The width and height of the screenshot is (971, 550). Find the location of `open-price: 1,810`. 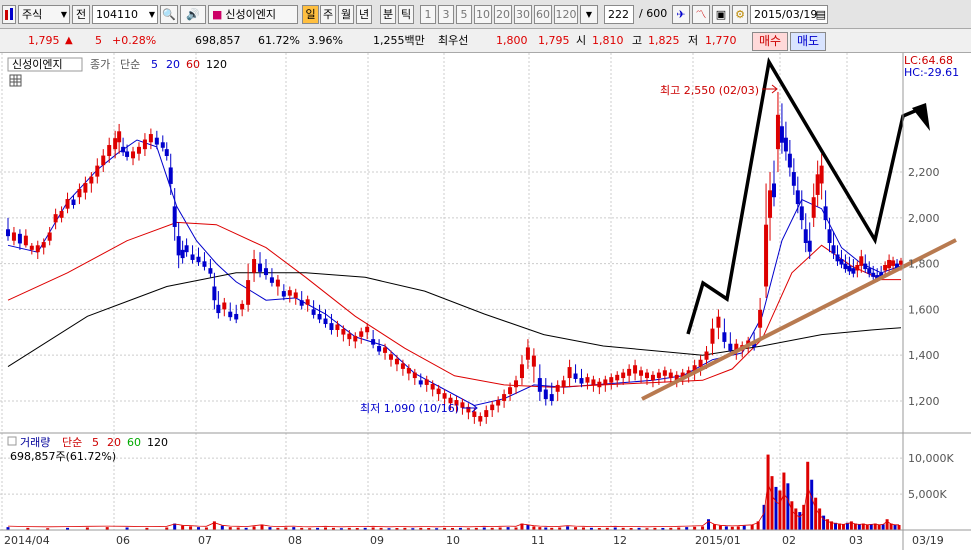

open-price: 1,810 is located at coordinates (608, 40).